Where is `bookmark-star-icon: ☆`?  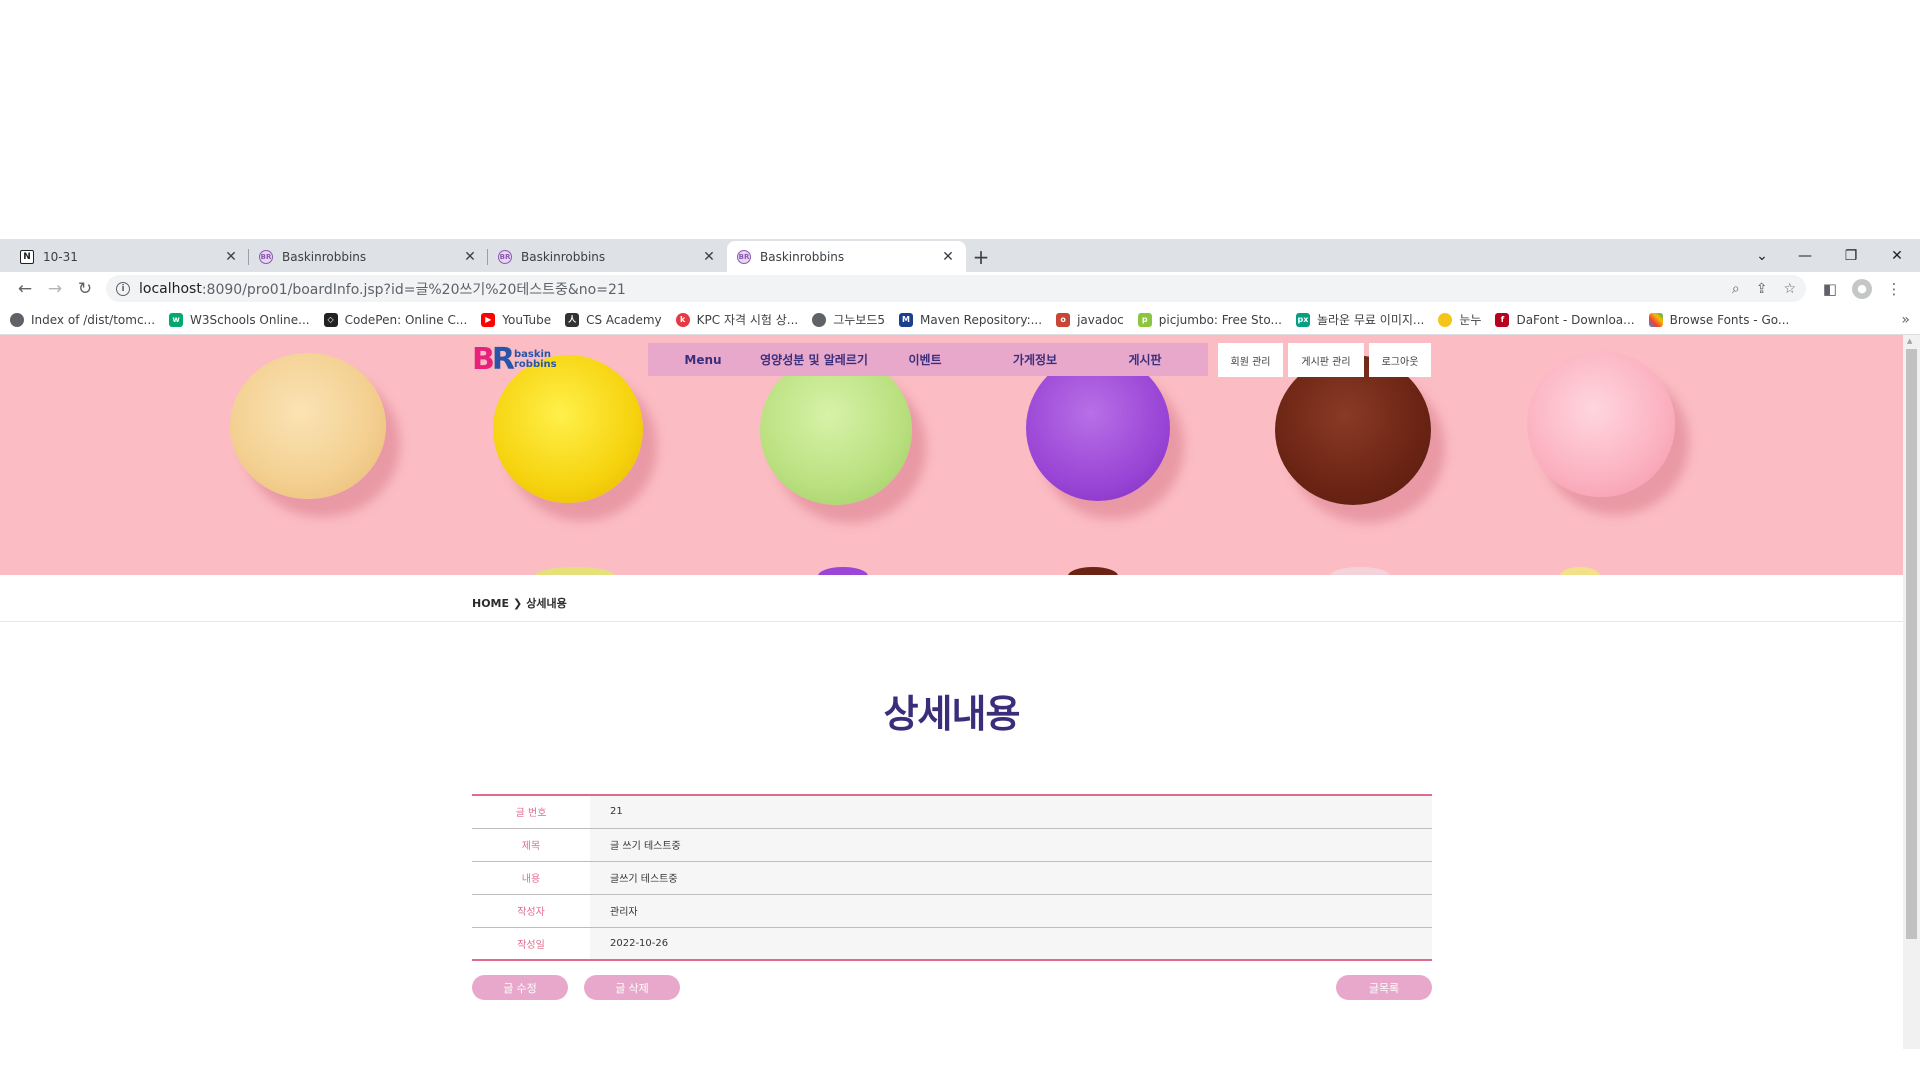
bookmark-star-icon: ☆ is located at coordinates (1789, 289).